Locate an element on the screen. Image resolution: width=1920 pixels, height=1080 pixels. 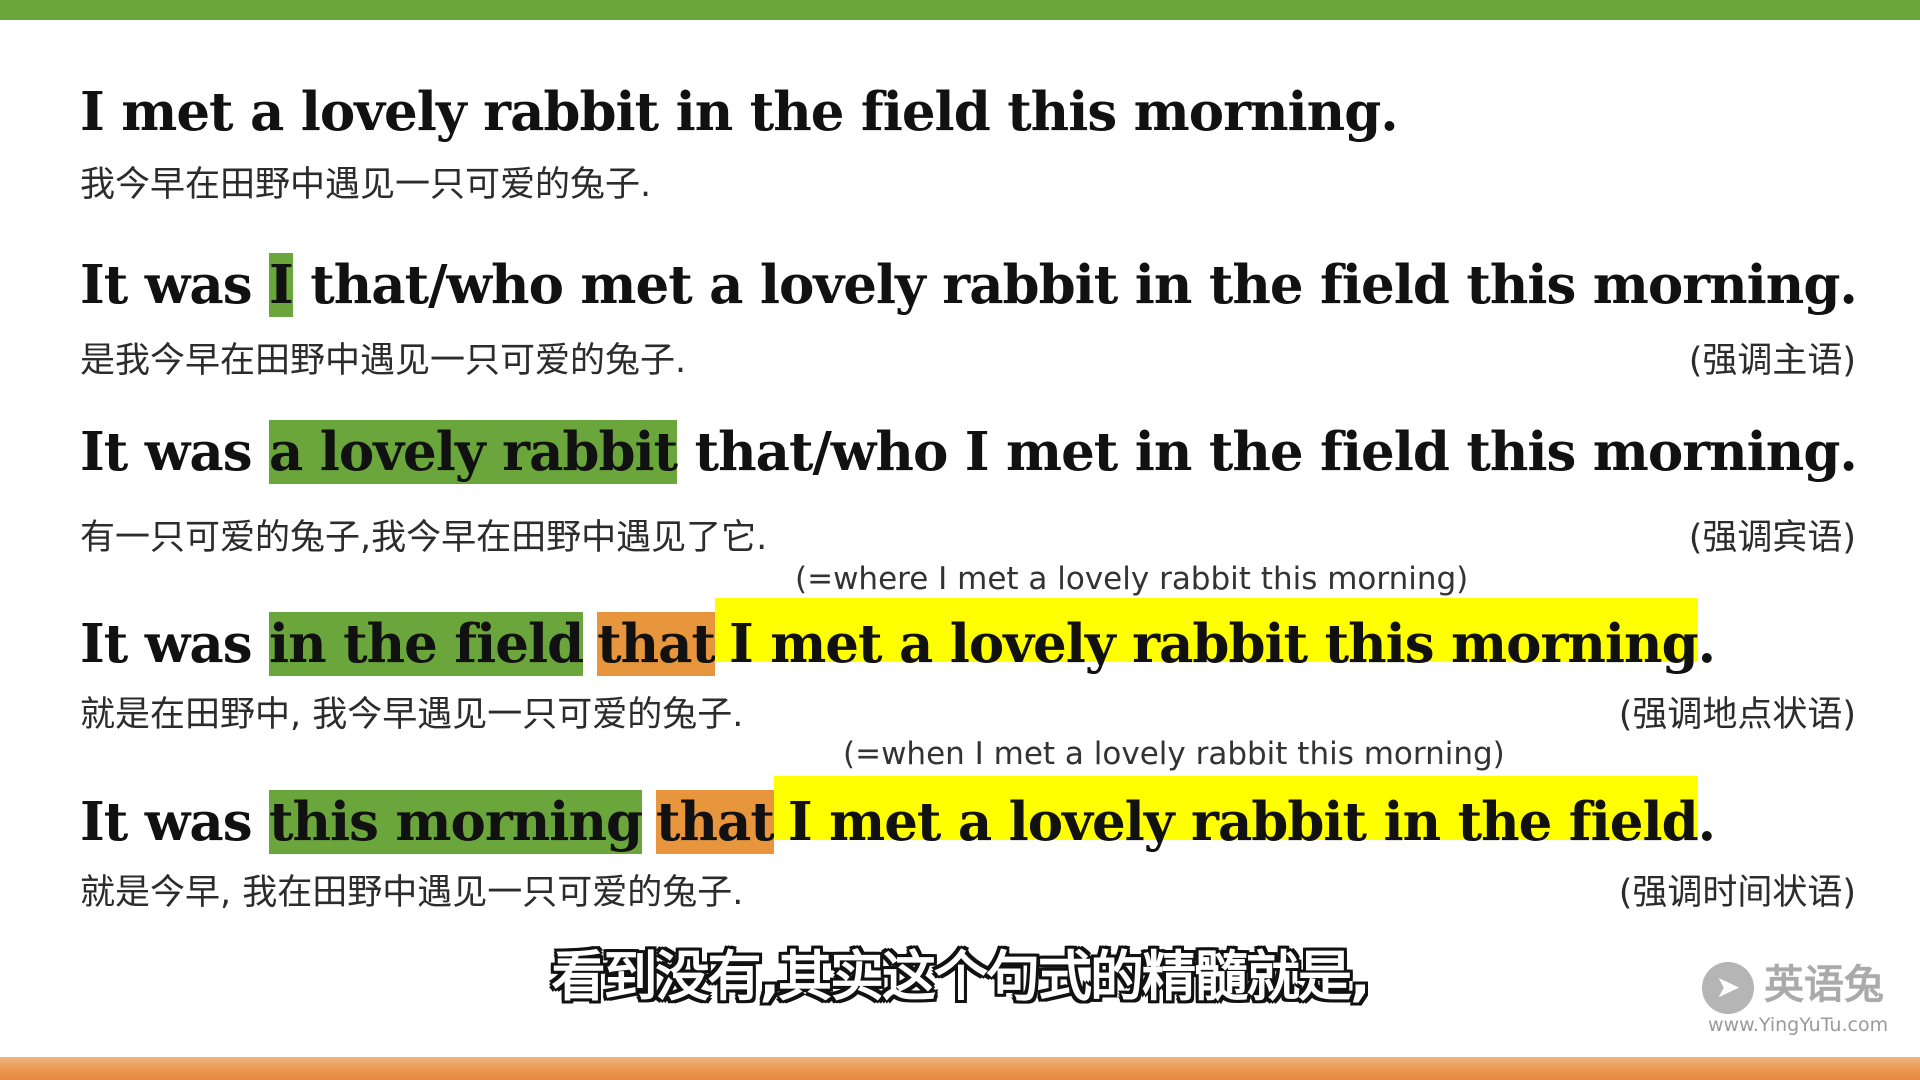
sentence-3-focus-highlight: a lovely rabbit is located at coordinates (473, 452).